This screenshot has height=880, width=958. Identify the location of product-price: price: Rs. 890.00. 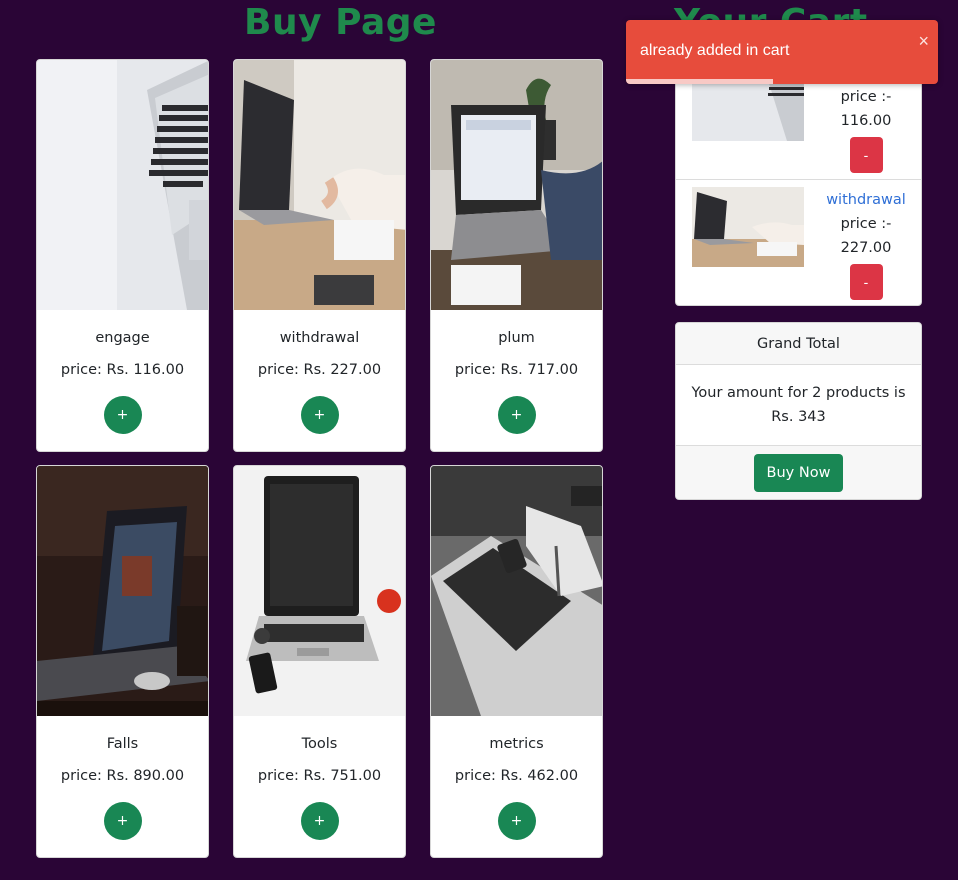
(122, 776).